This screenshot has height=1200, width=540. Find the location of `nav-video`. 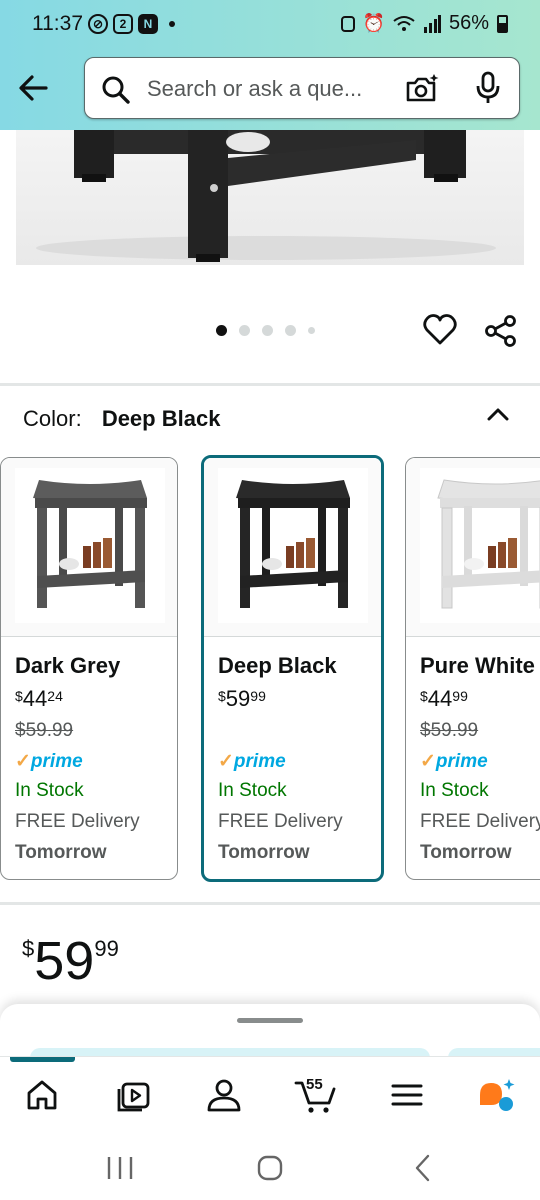

nav-video is located at coordinates (134, 1095).